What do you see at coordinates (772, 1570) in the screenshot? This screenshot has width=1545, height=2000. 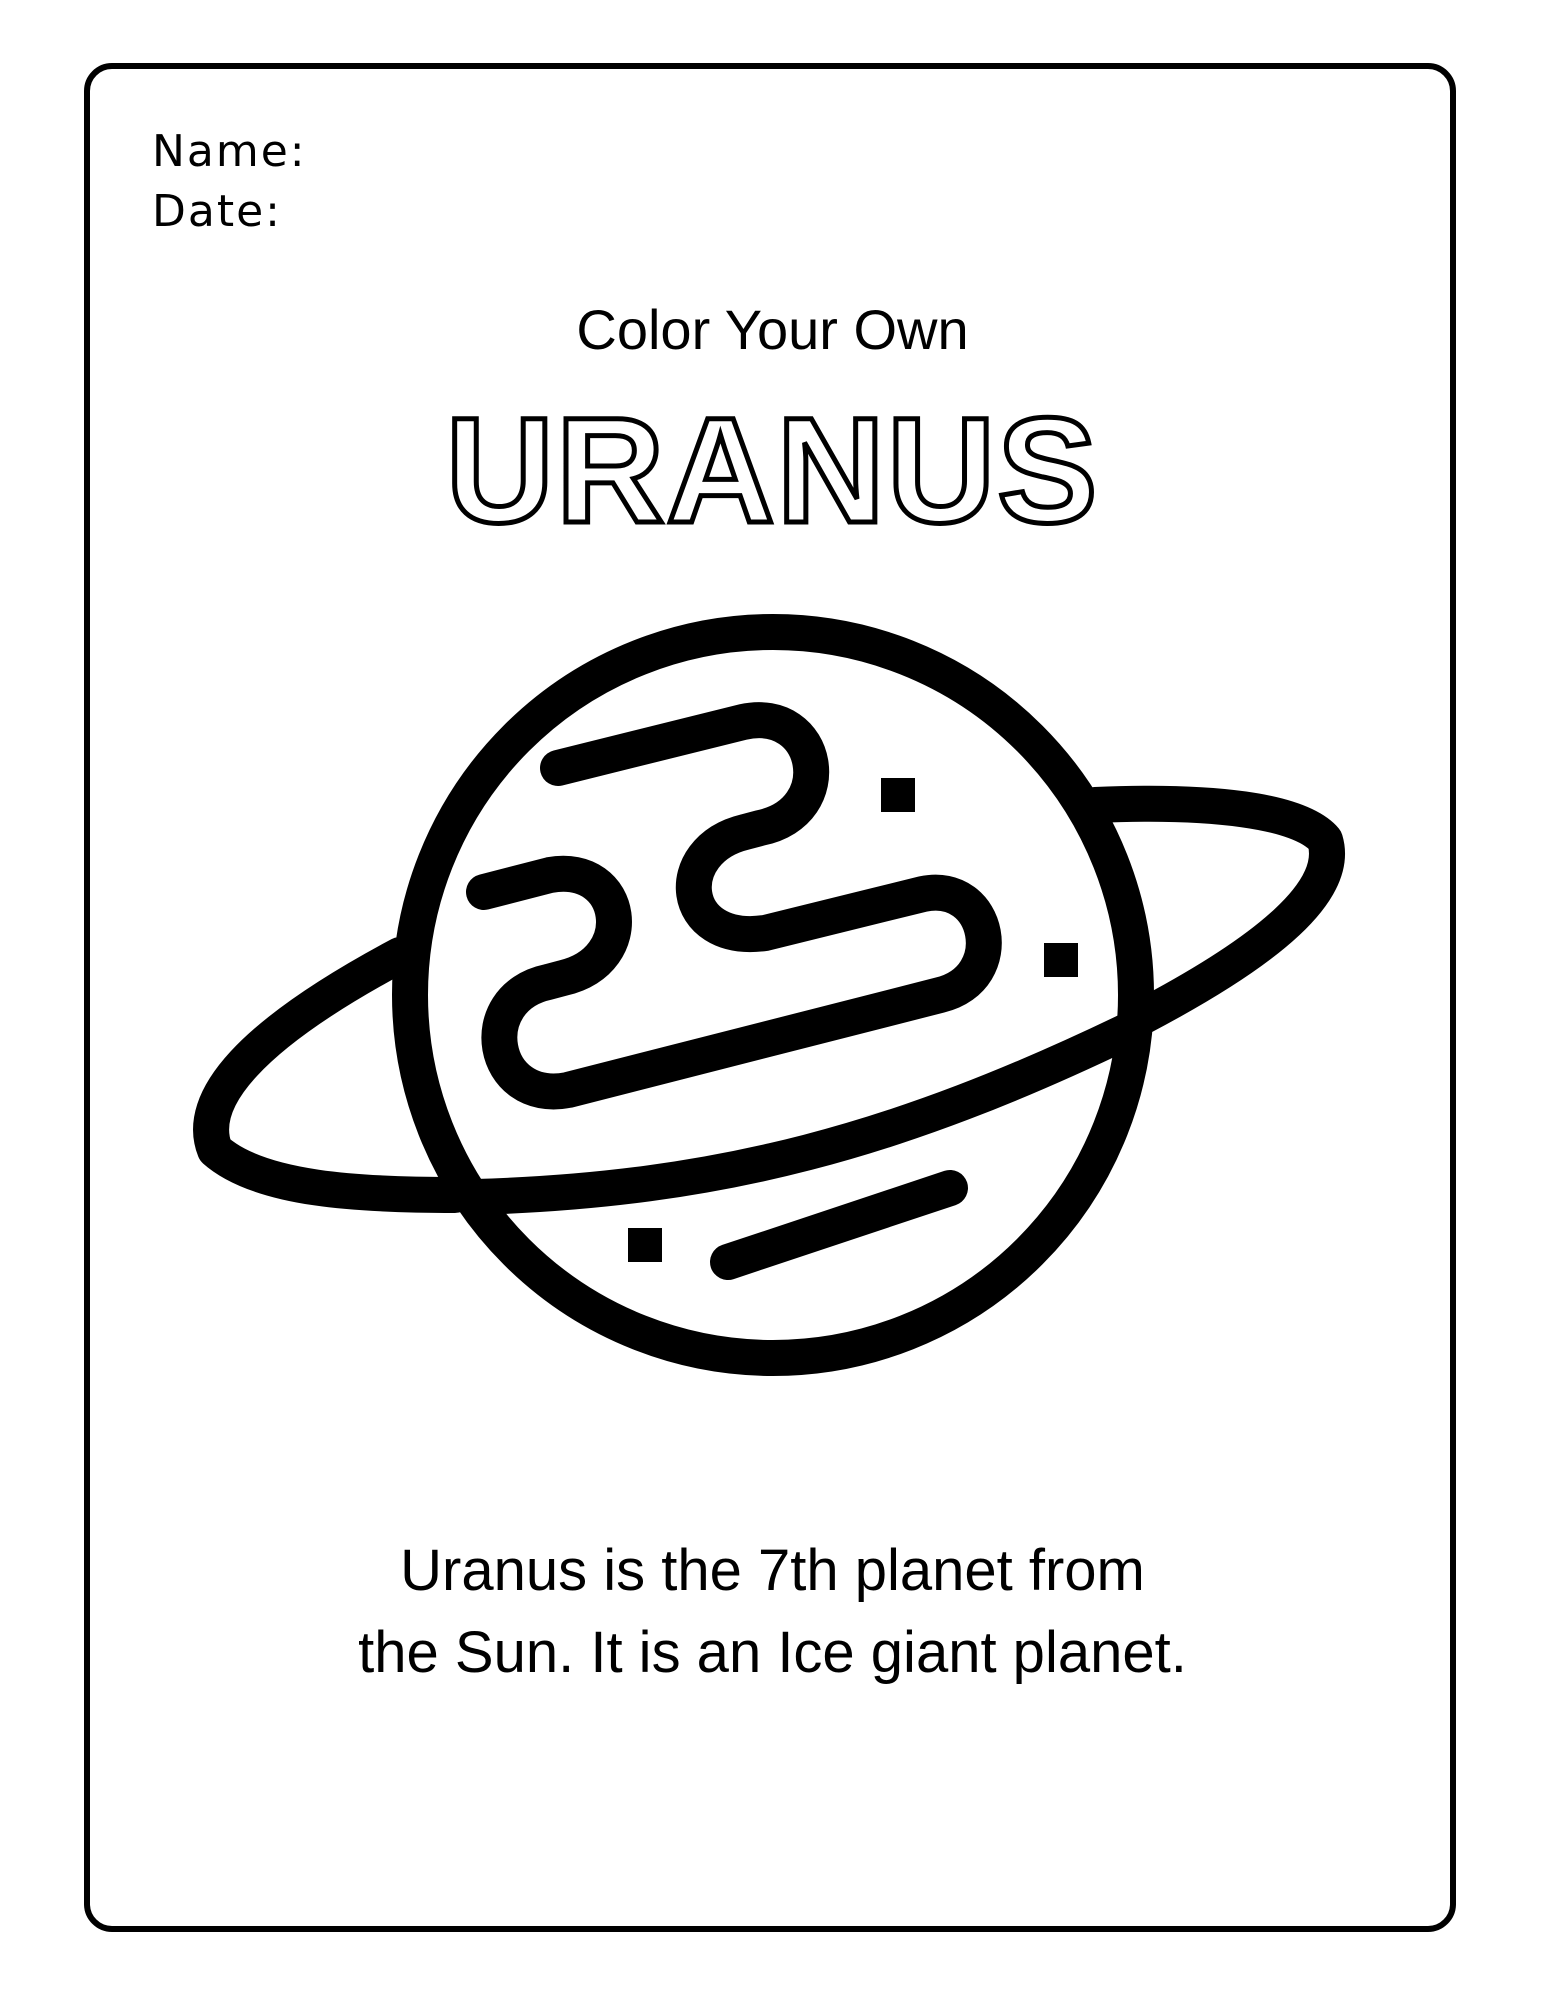 I see `fact-line-1: Uranus is the 7th planet from` at bounding box center [772, 1570].